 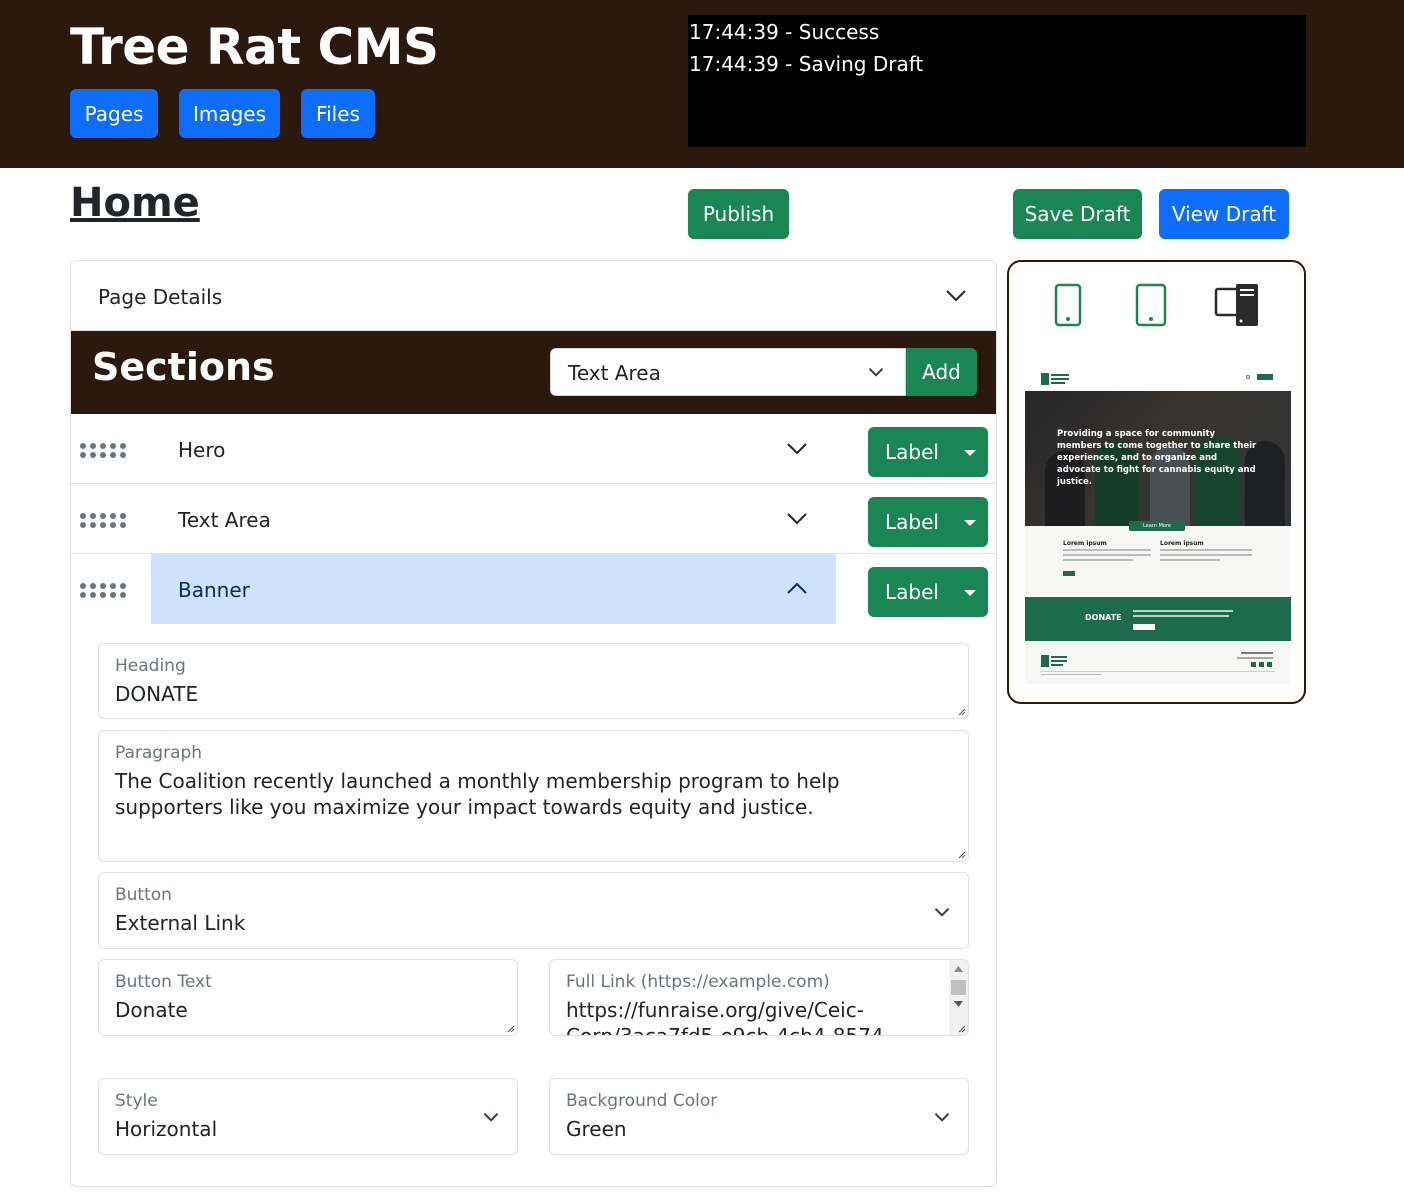 I want to click on style-value: Horizontal, so click(x=166, y=1129).